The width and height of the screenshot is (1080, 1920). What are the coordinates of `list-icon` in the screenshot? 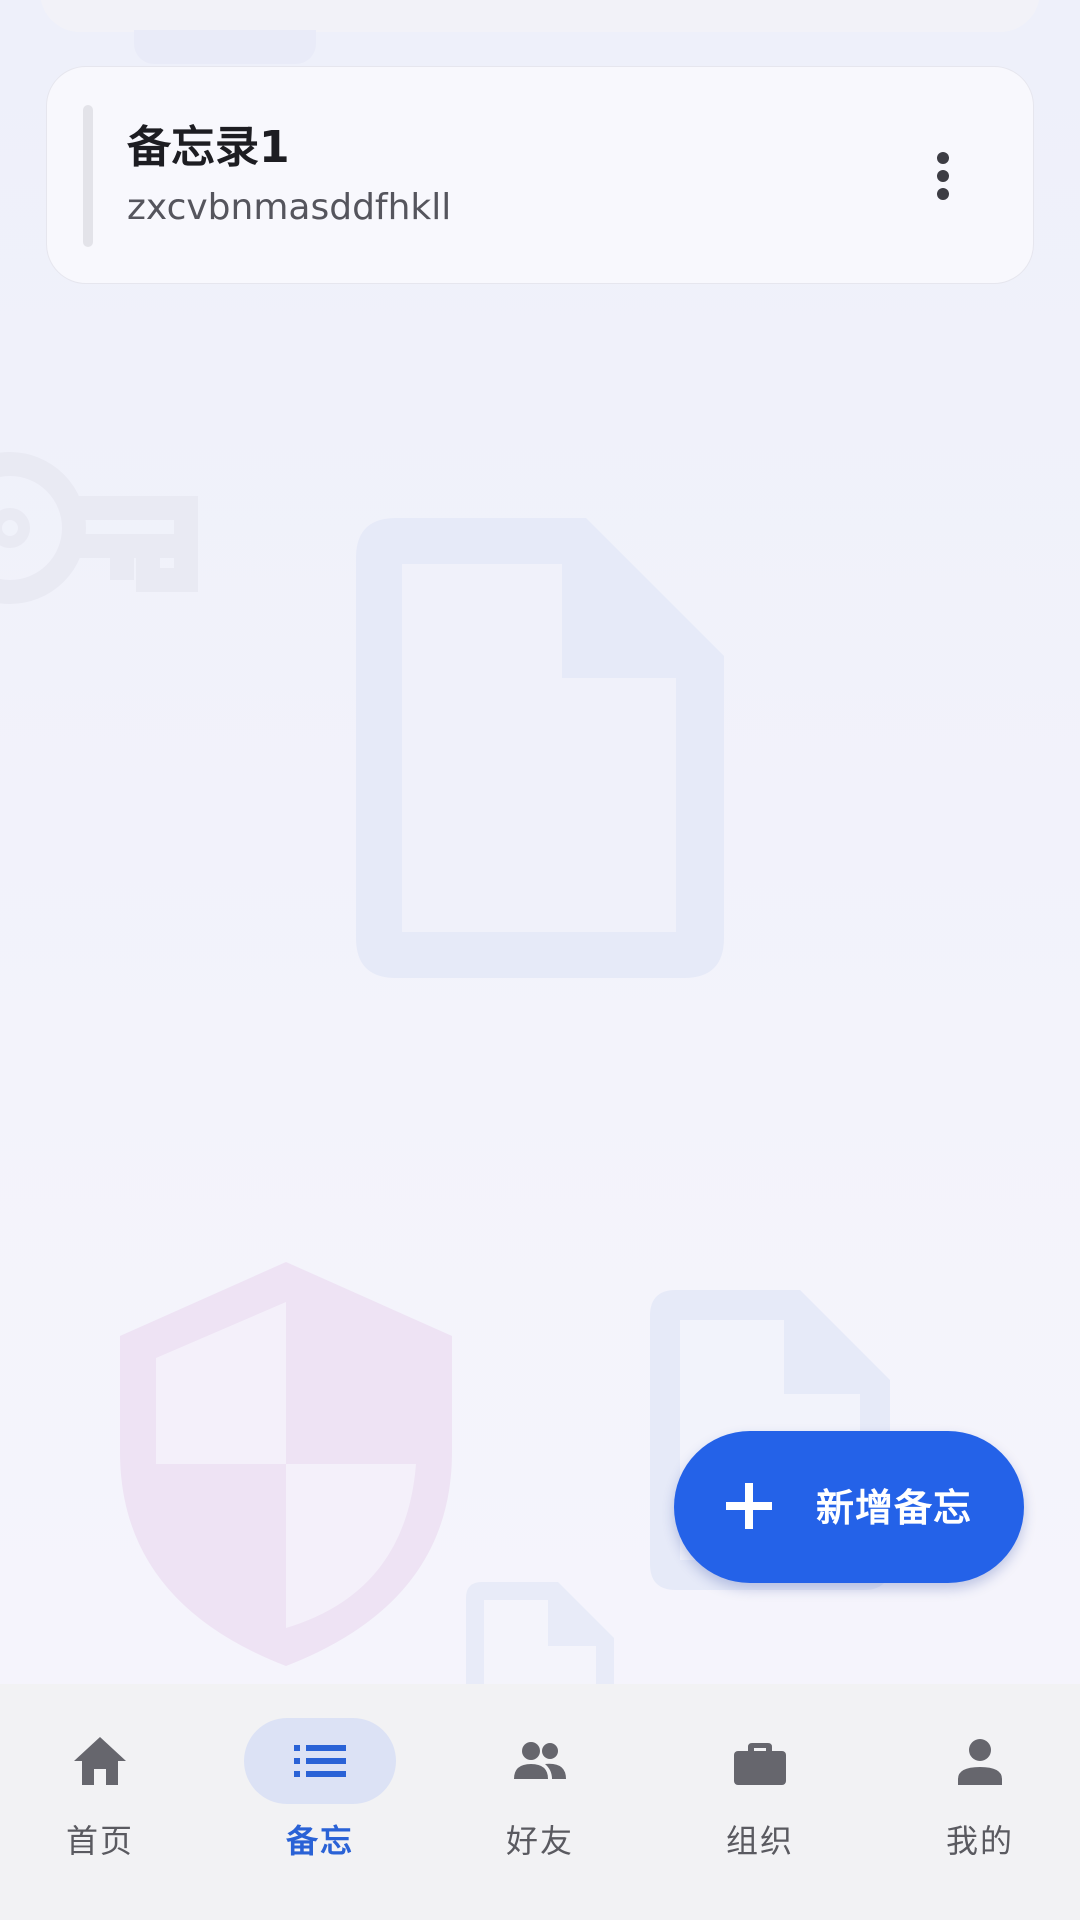 It's located at (320, 1761).